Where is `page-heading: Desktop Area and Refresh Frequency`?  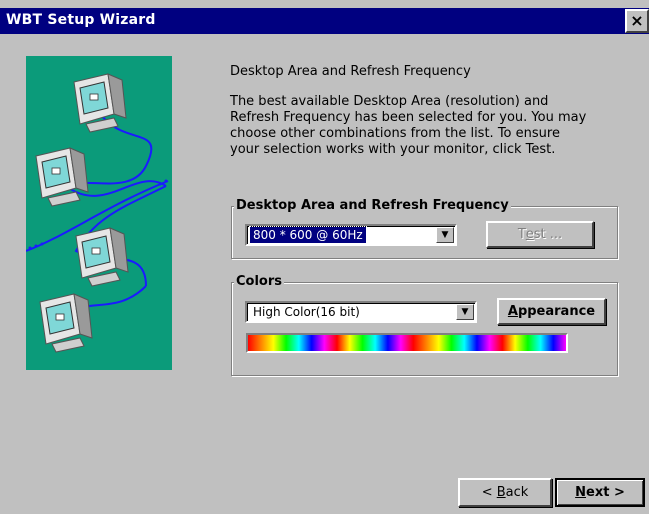 page-heading: Desktop Area and Refresh Frequency is located at coordinates (350, 71).